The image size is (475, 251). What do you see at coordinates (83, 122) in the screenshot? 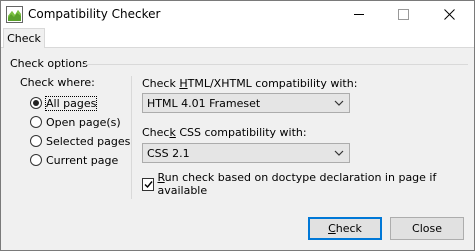
I see `radio-label: Open page(s)` at bounding box center [83, 122].